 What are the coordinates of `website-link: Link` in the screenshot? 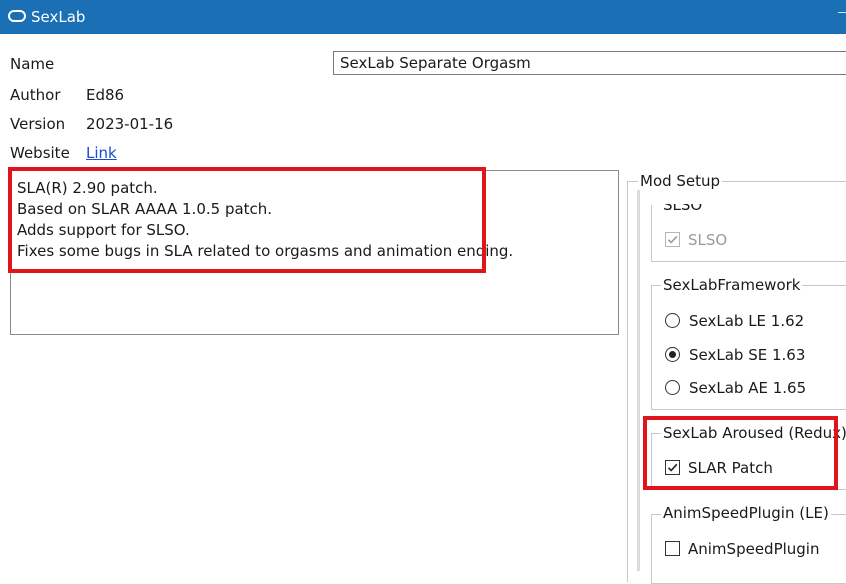 It's located at (101, 153).